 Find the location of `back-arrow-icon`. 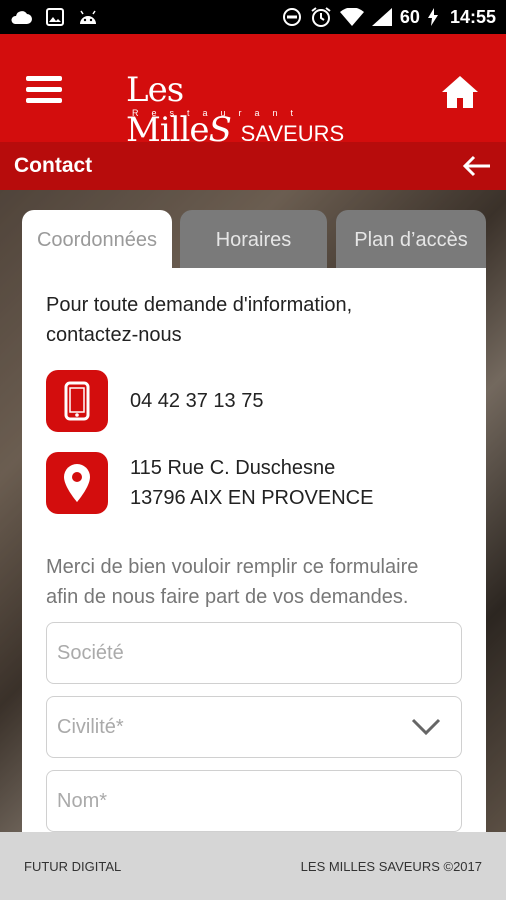

back-arrow-icon is located at coordinates (477, 166).